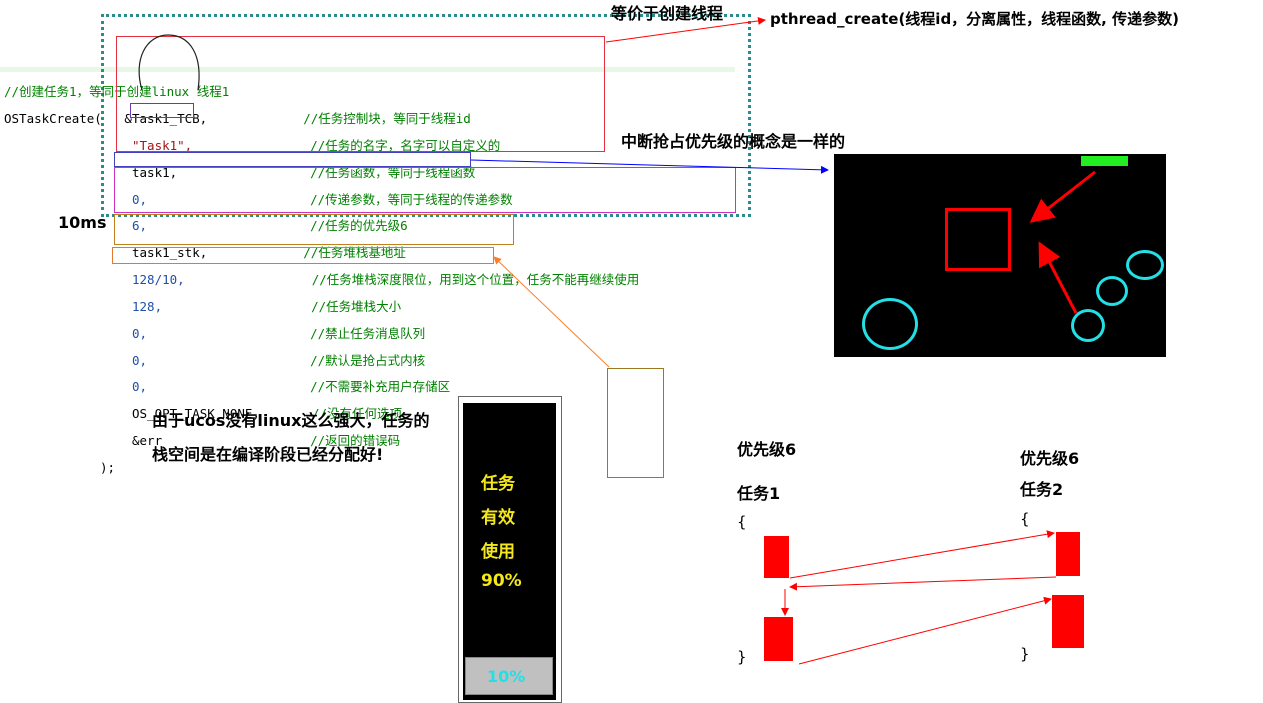 The height and width of the screenshot is (703, 1263). Describe the element at coordinates (506, 676) in the screenshot. I see `stack-reserve-pct: 10%` at that location.